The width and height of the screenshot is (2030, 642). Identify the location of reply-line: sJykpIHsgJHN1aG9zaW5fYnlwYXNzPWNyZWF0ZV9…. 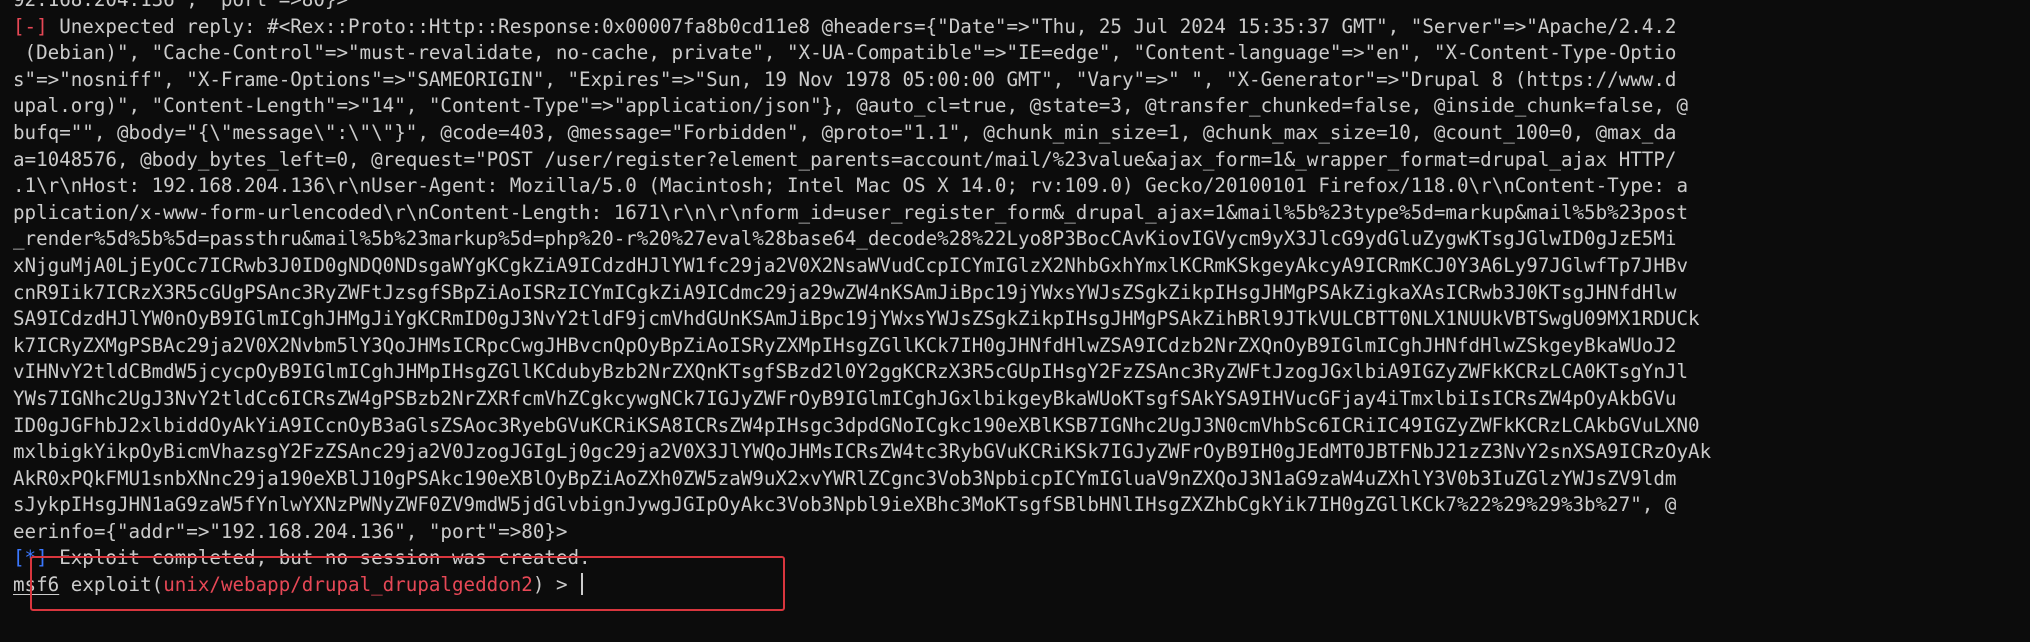
(845, 505).